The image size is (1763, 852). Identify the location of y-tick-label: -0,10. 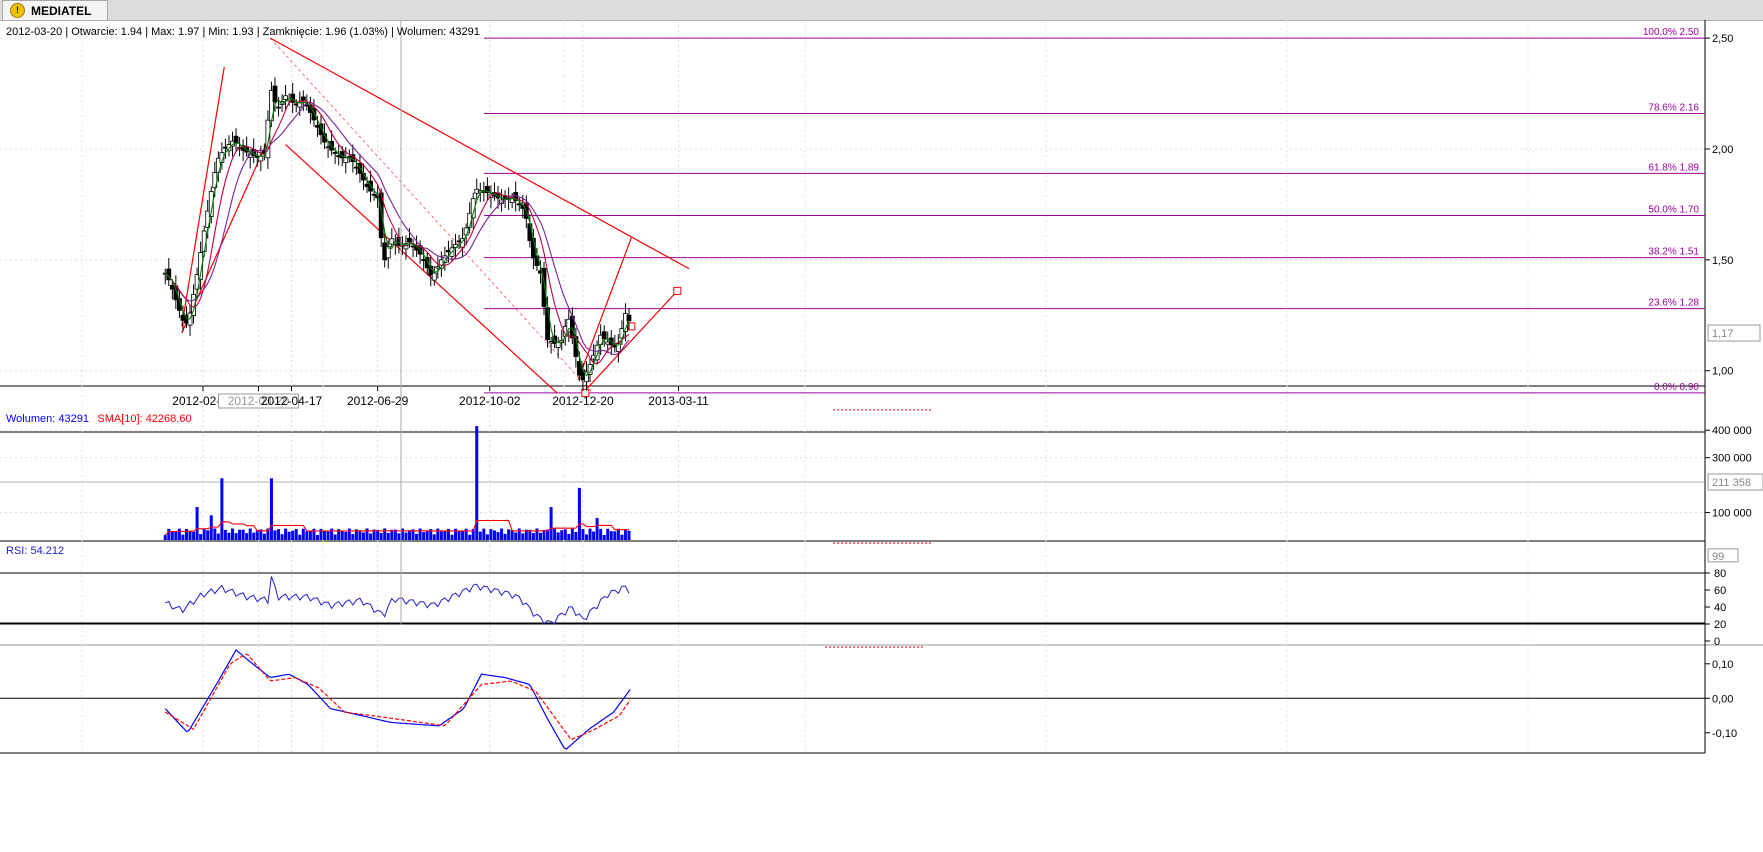
(1724, 734).